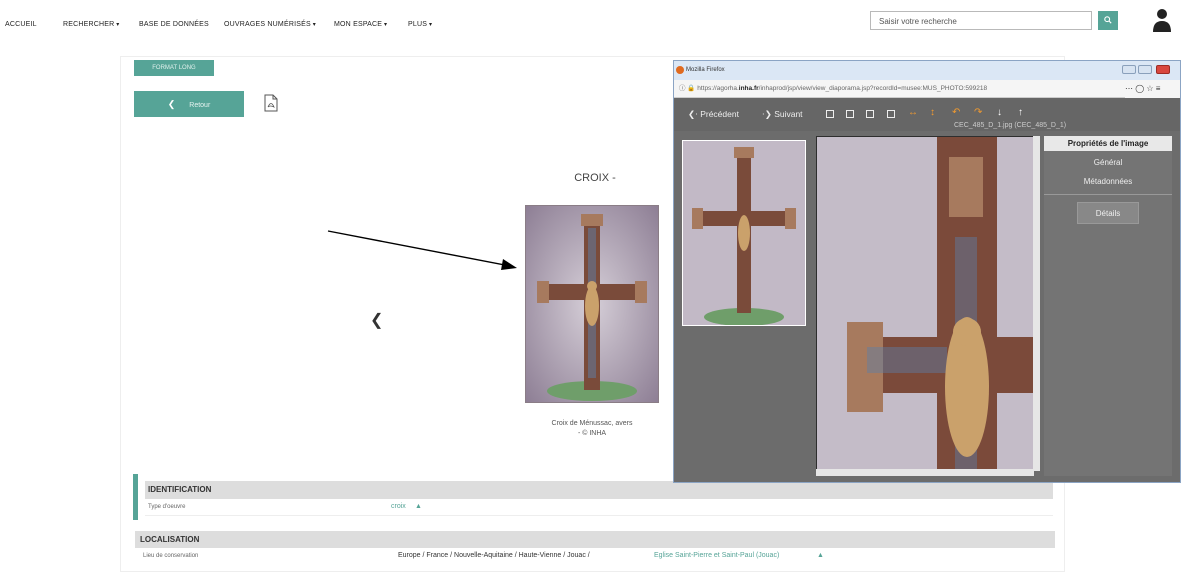 Image resolution: width=1182 pixels, height=572 pixels. Describe the element at coordinates (270, 24) in the screenshot. I see `nav-ouvrages-numerises: OUVRAGES NUMÉRISÉS` at that location.